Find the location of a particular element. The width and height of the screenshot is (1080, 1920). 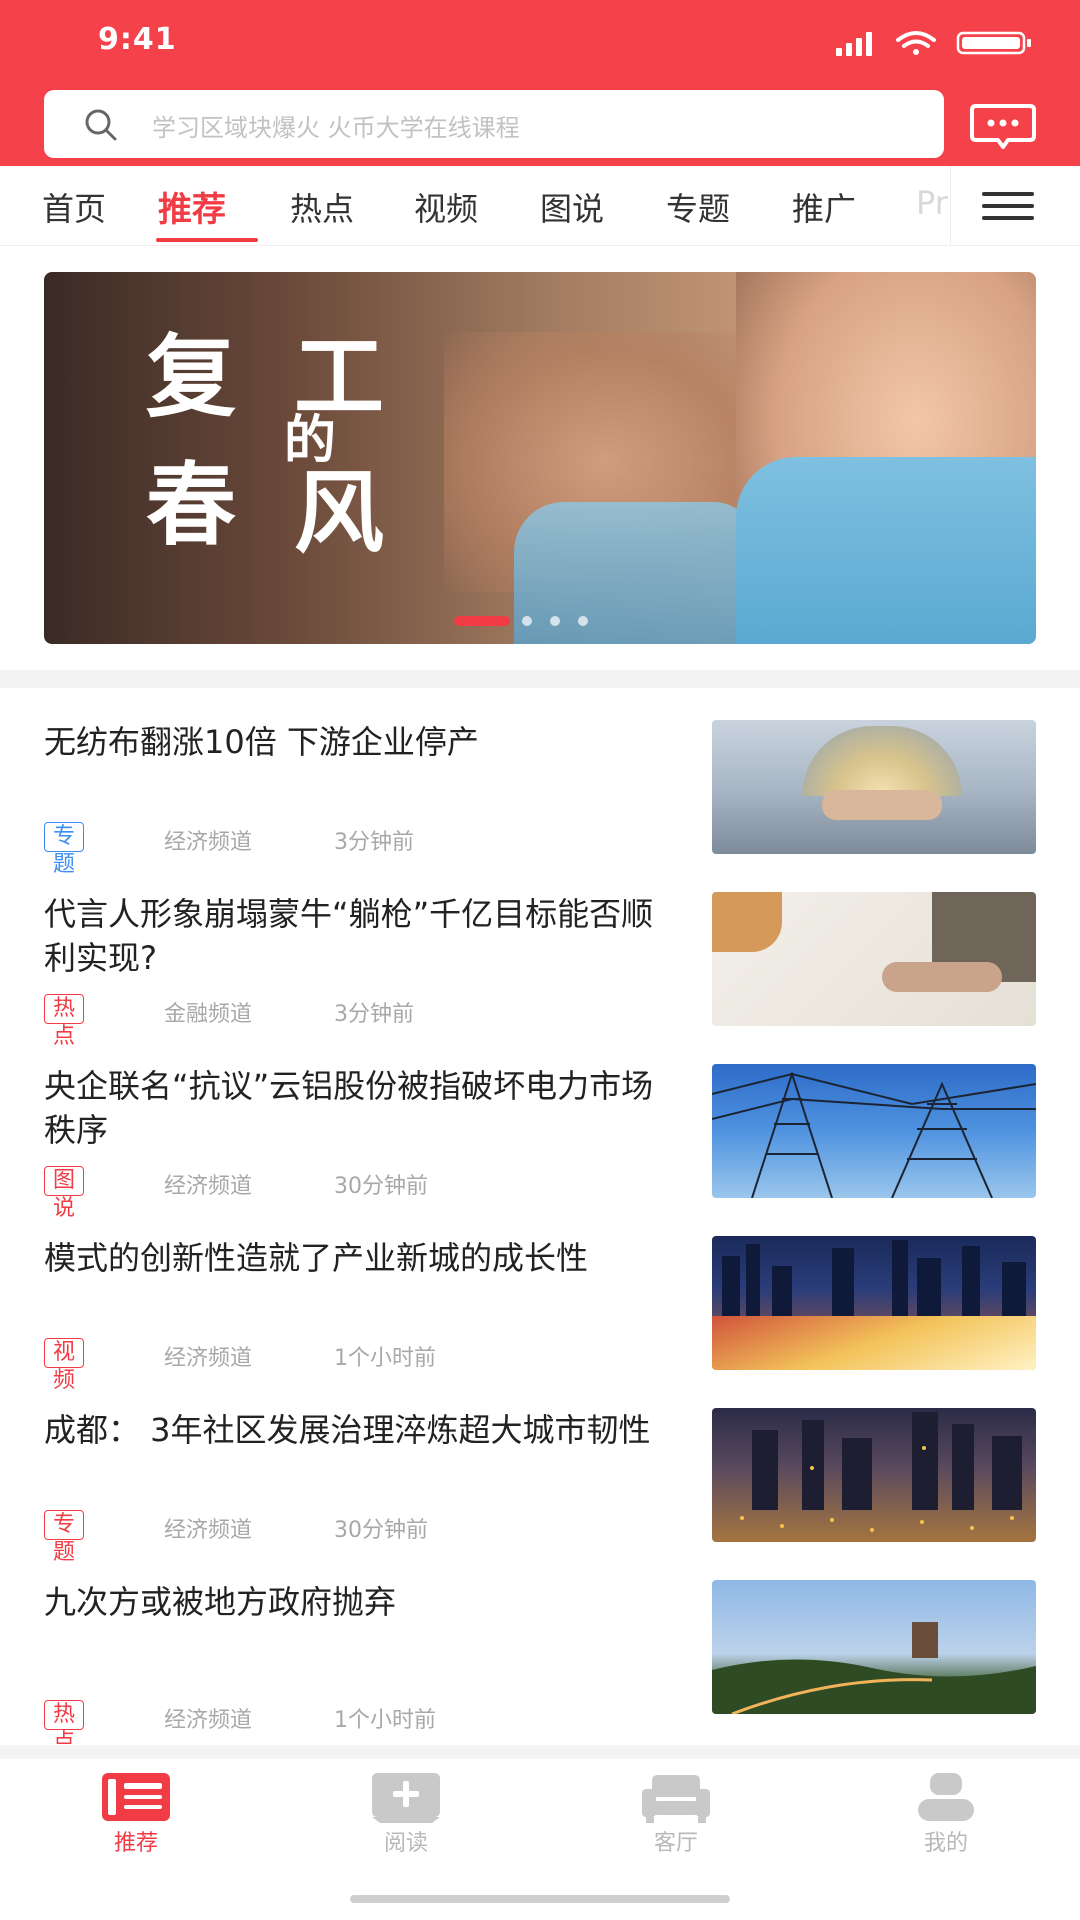

bottom-tab-label: 客厅 is located at coordinates (675, 1843).